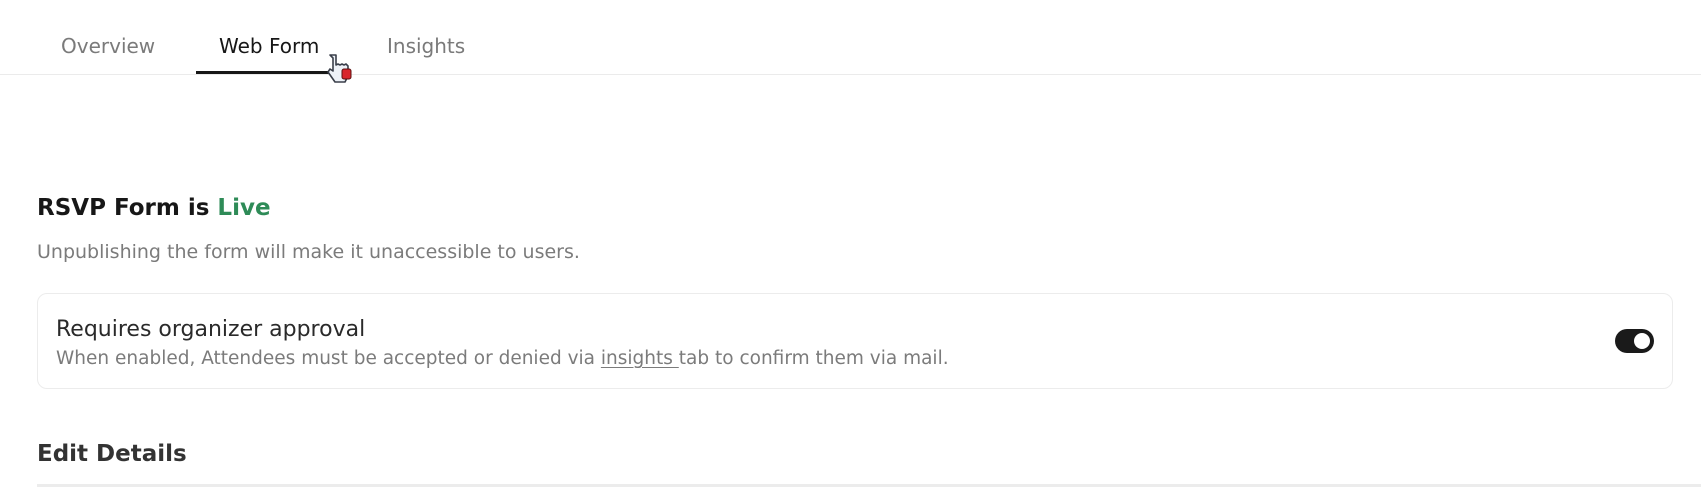  What do you see at coordinates (112, 454) in the screenshot?
I see `edit-details-title: Edit Details` at bounding box center [112, 454].